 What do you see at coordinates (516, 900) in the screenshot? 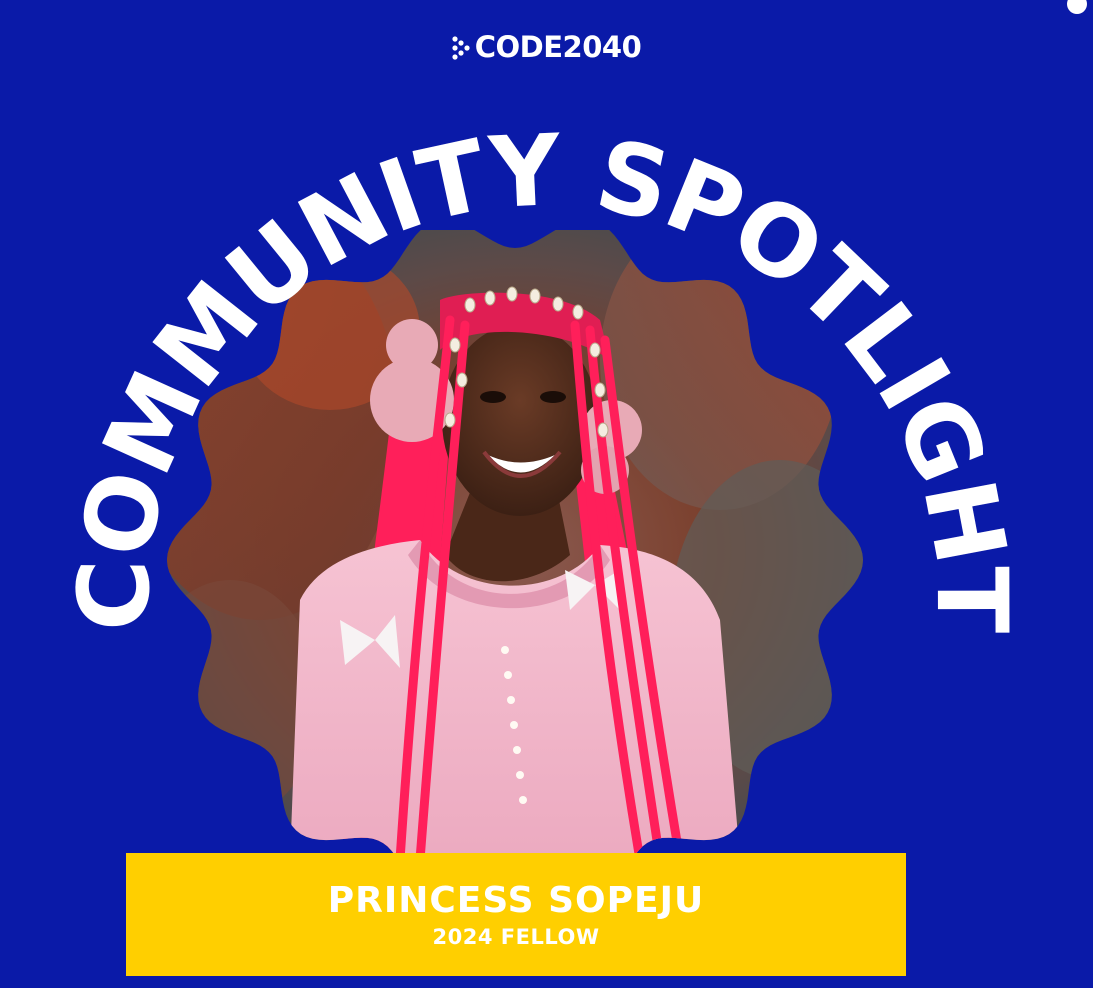
I see `fellow-name: PRINCESS SOPEJU` at bounding box center [516, 900].